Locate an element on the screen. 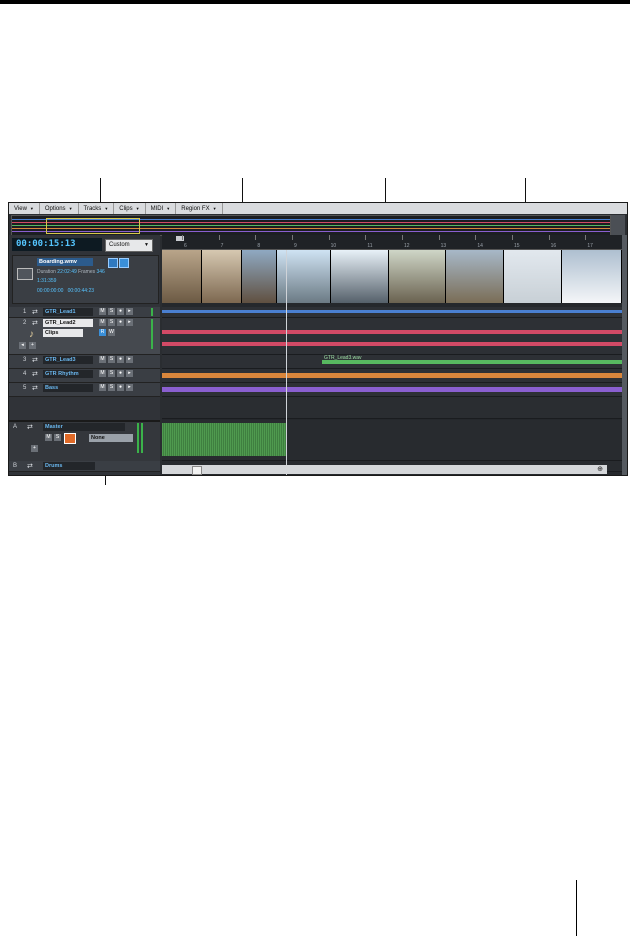  menu-view: View ▼ is located at coordinates (24, 208).